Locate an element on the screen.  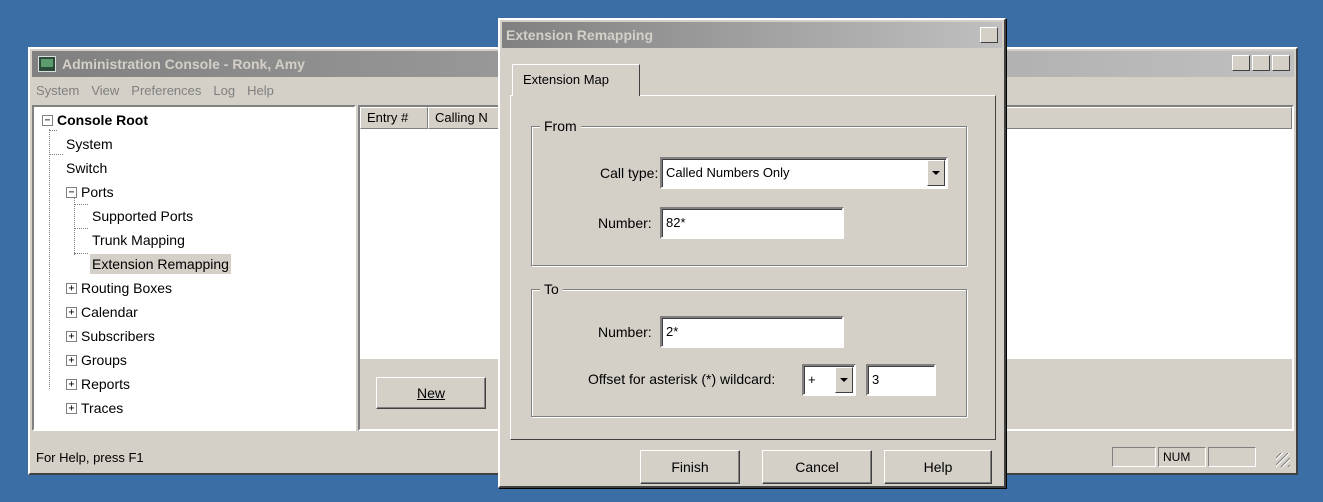
main-window-title: Administration Console - Ronk, Amy is located at coordinates (183, 64).